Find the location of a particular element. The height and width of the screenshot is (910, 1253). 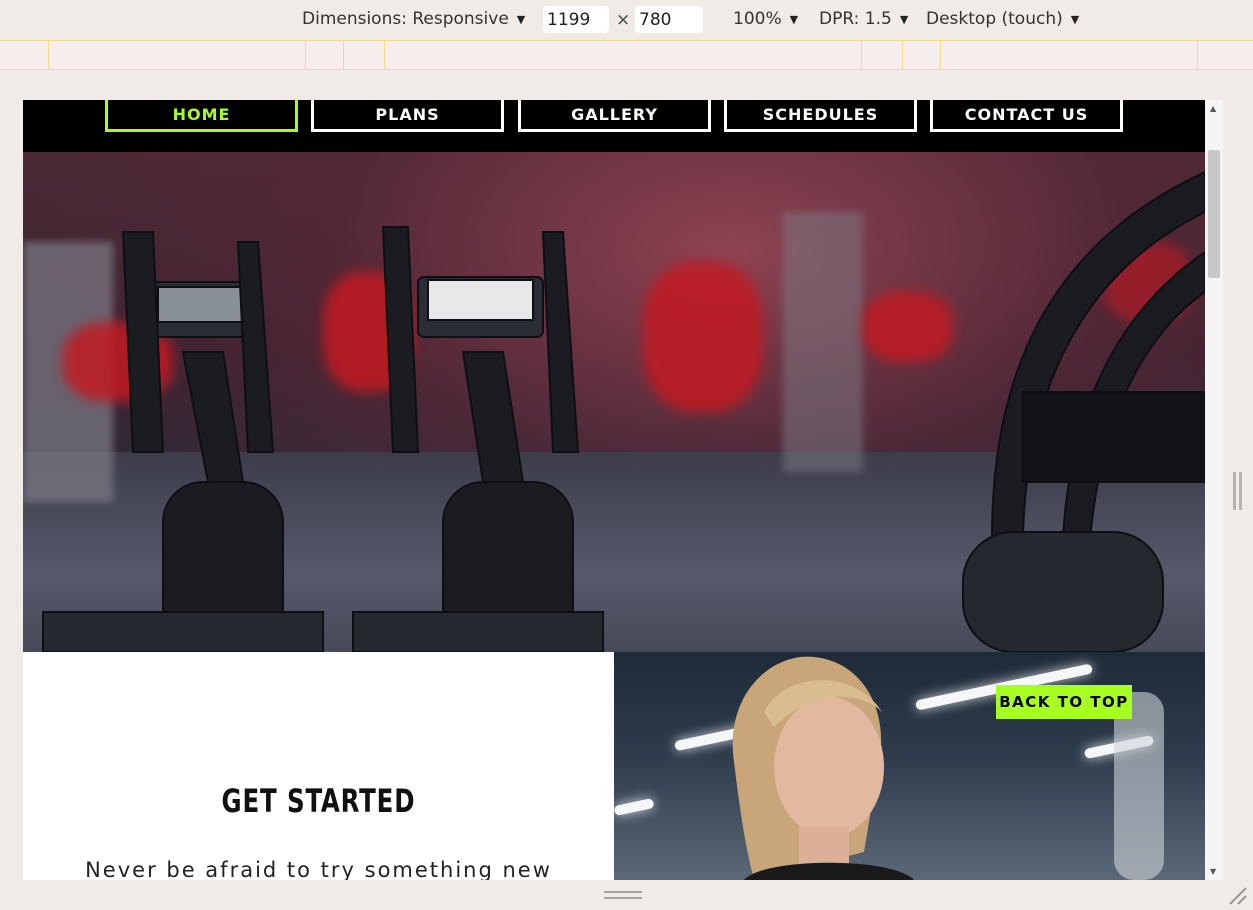

main-nav: HOME PLANS GALLERY SCHEDULES CONTACT US is located at coordinates (614, 126).